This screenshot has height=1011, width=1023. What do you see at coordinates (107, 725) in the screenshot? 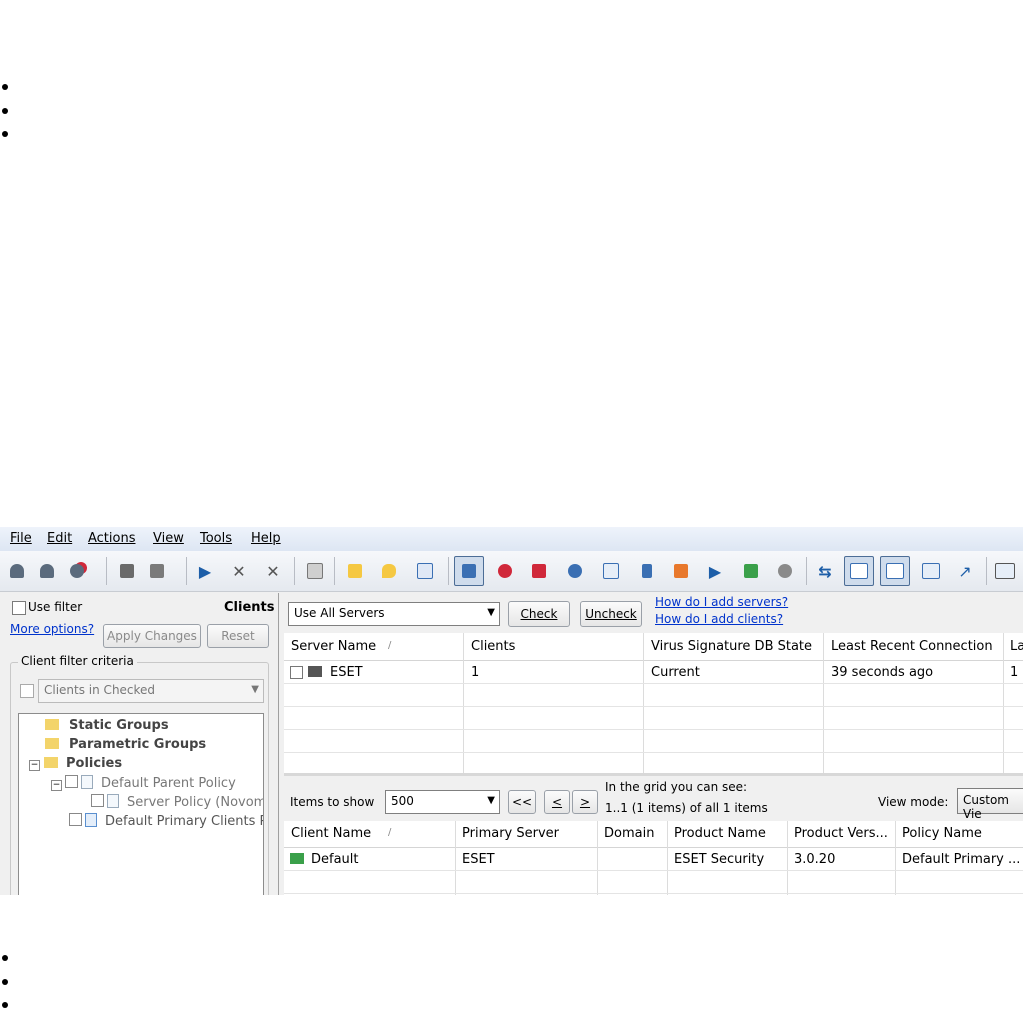
I see `tree-item-static-groups: Static Groups` at bounding box center [107, 725].